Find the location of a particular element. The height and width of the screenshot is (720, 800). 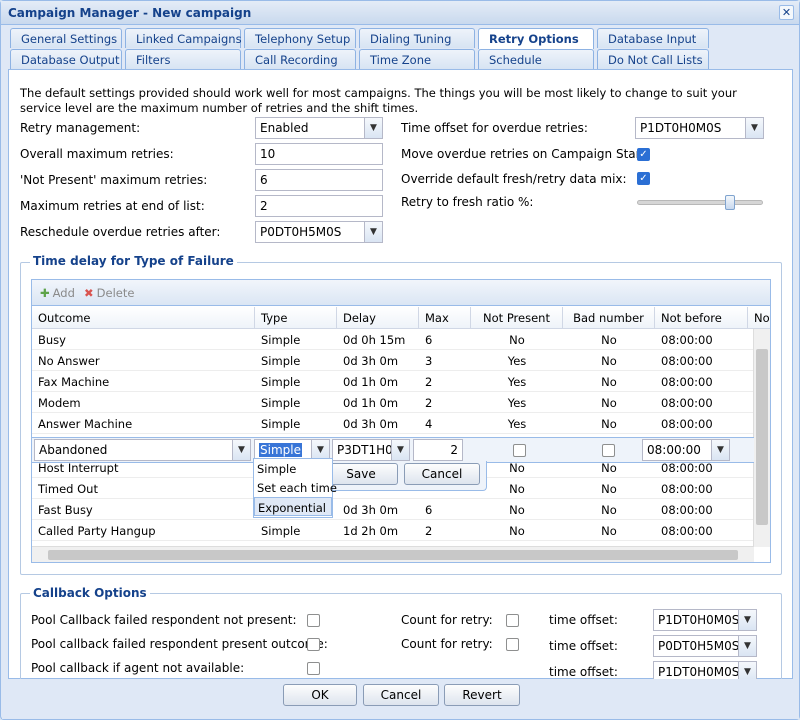

tab-linked-campaigns: Linked Campaigns is located at coordinates (183, 38).